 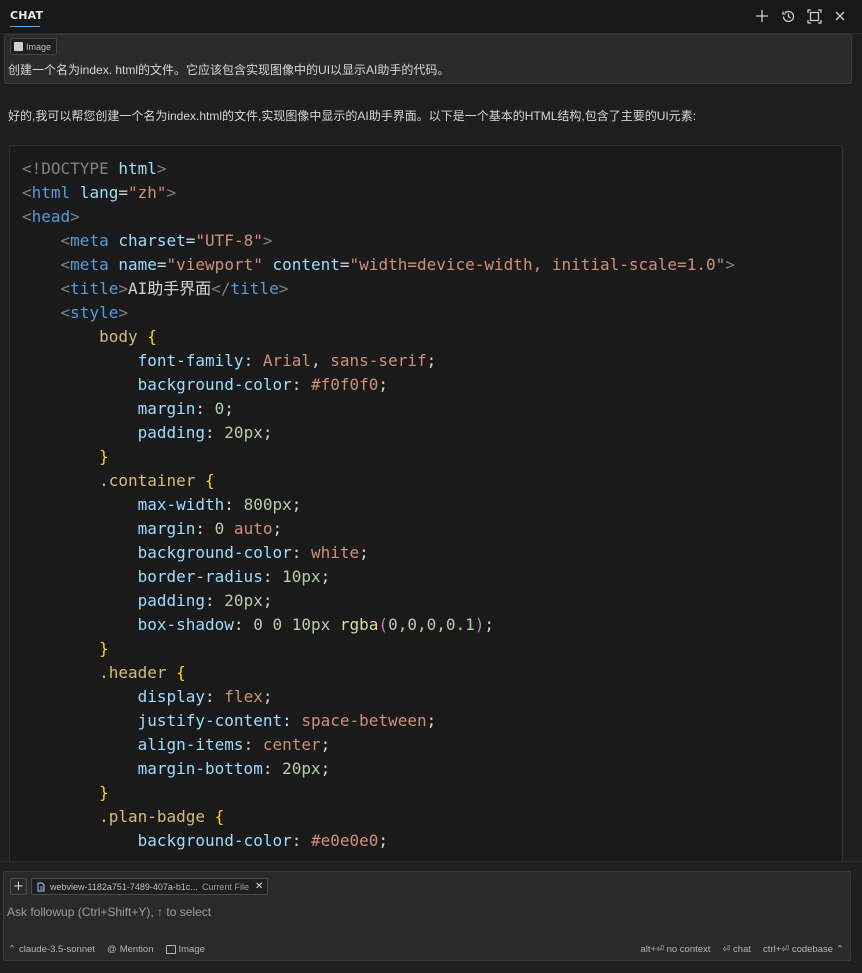 I want to click on code-line: body {, so click(x=89, y=336).